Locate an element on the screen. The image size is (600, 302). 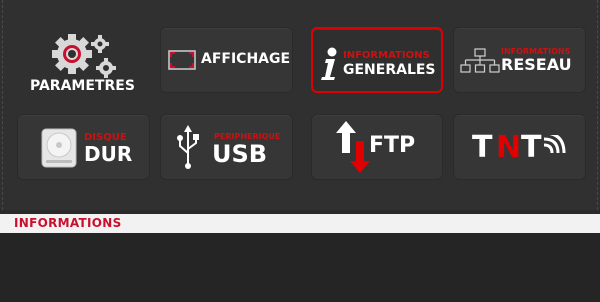
info-bar: INFORMATIONS is located at coordinates (300, 223).